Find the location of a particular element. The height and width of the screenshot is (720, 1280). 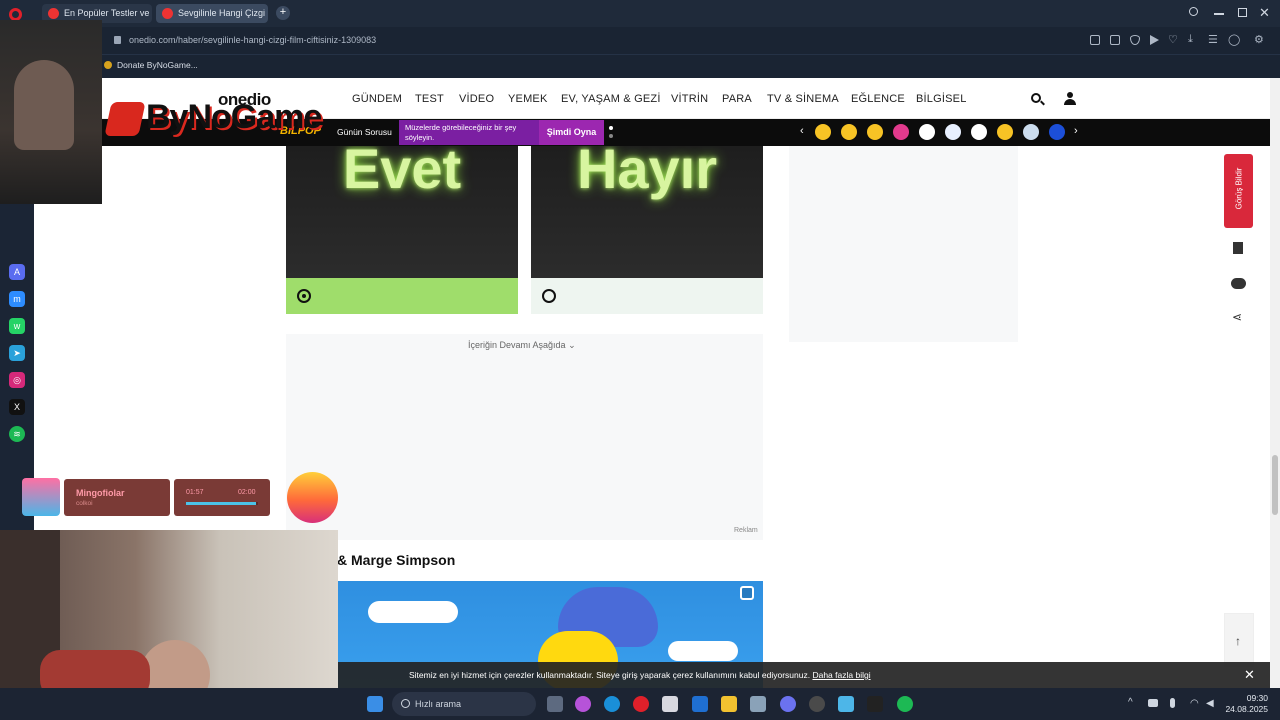

cookie-more-info-link: Daha fazla bilgi is located at coordinates (841, 675).